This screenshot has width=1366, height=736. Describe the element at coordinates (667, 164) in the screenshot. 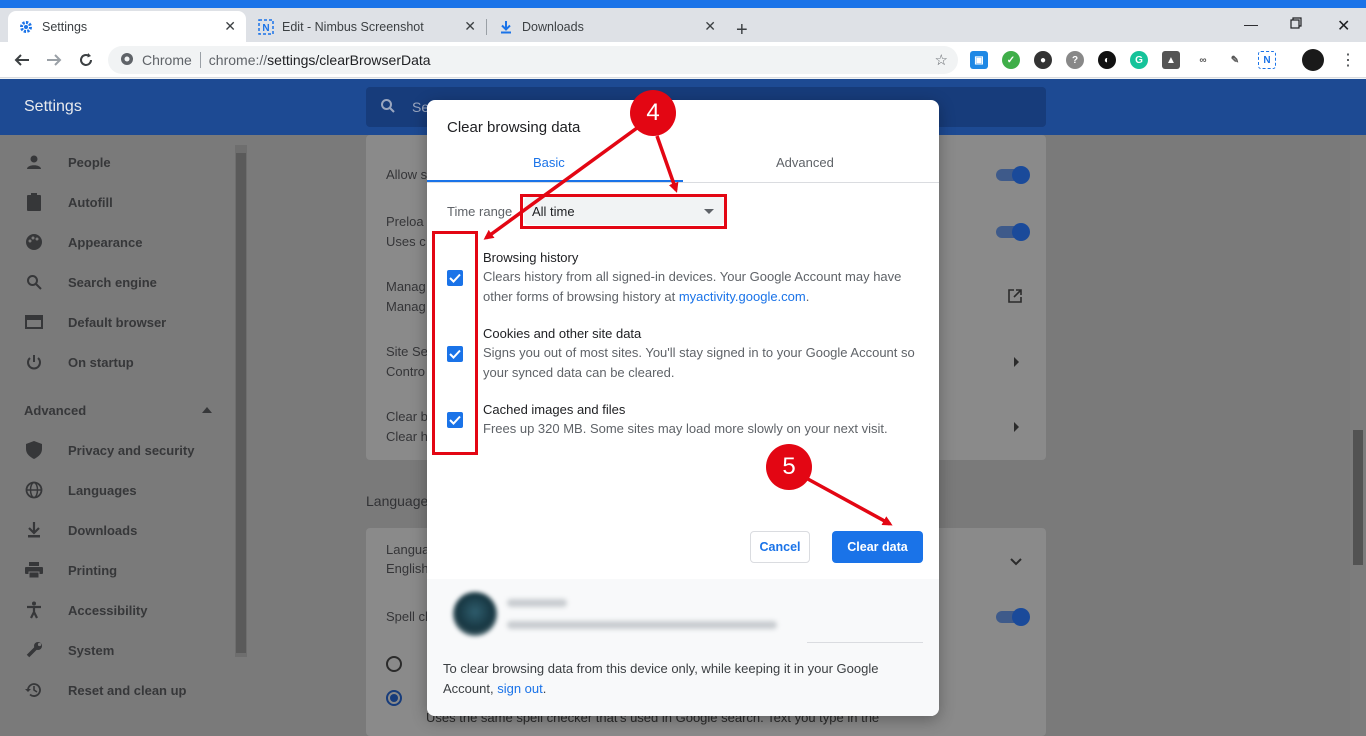

I see `arrow-to-time-range` at that location.